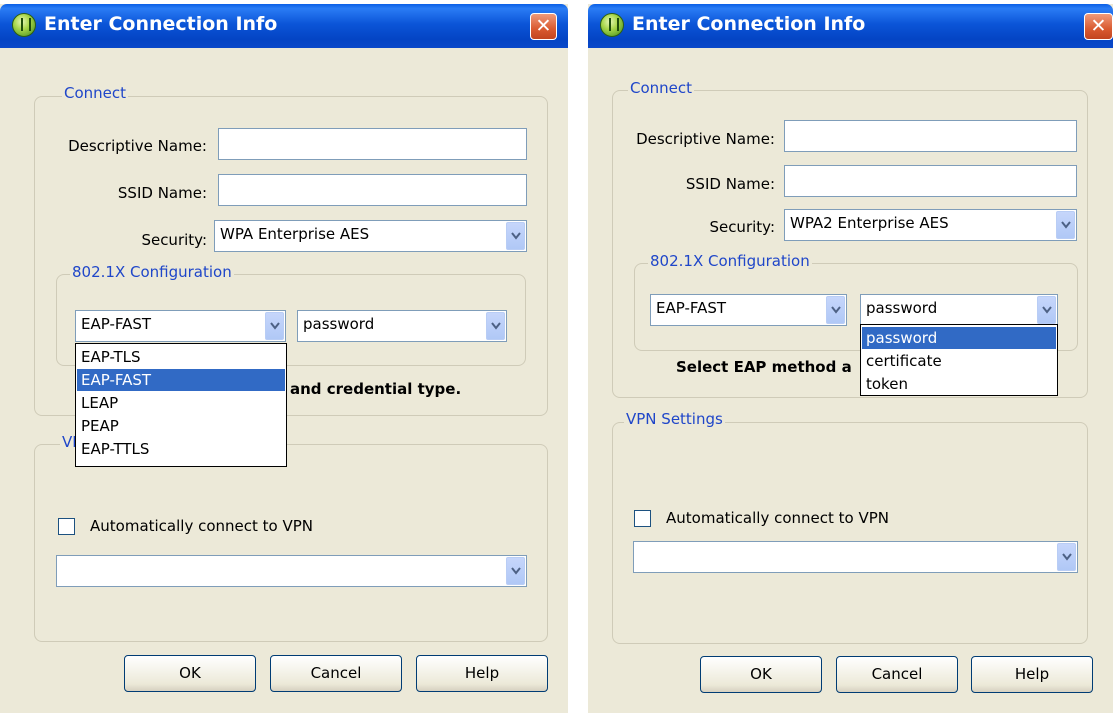 The height and width of the screenshot is (713, 1113). I want to click on dropdown-option: LEAP, so click(181, 403).